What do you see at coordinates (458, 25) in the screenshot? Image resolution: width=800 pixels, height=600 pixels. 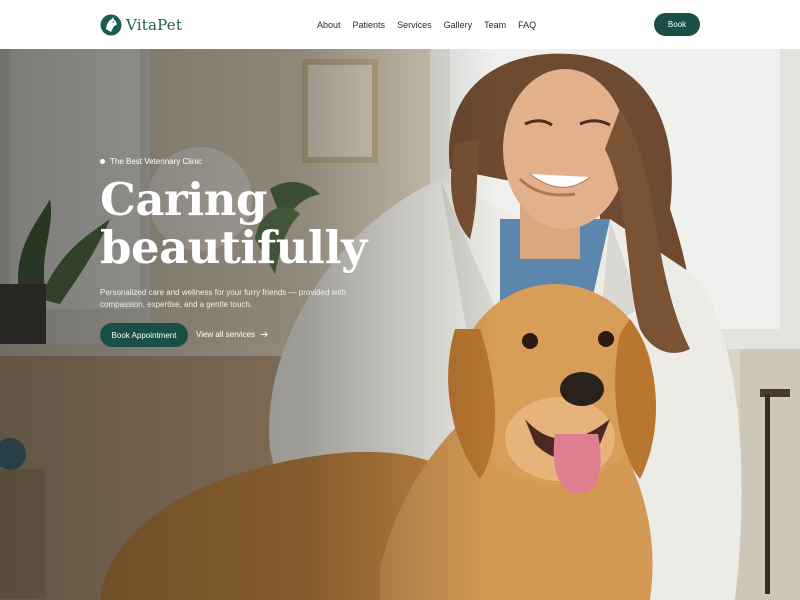 I see `nav-gallery: Gallery` at bounding box center [458, 25].